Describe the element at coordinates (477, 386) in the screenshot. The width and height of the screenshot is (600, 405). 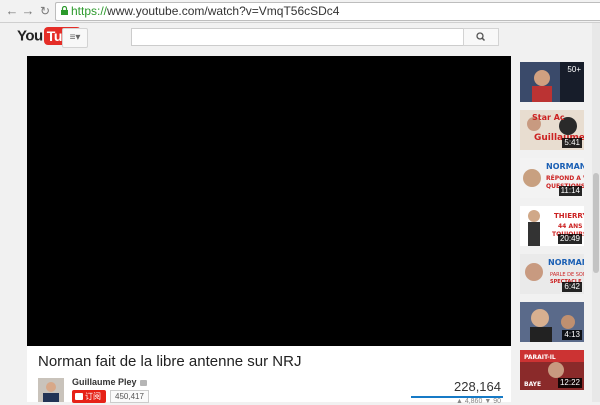
I see `view-count: 228,164` at that location.